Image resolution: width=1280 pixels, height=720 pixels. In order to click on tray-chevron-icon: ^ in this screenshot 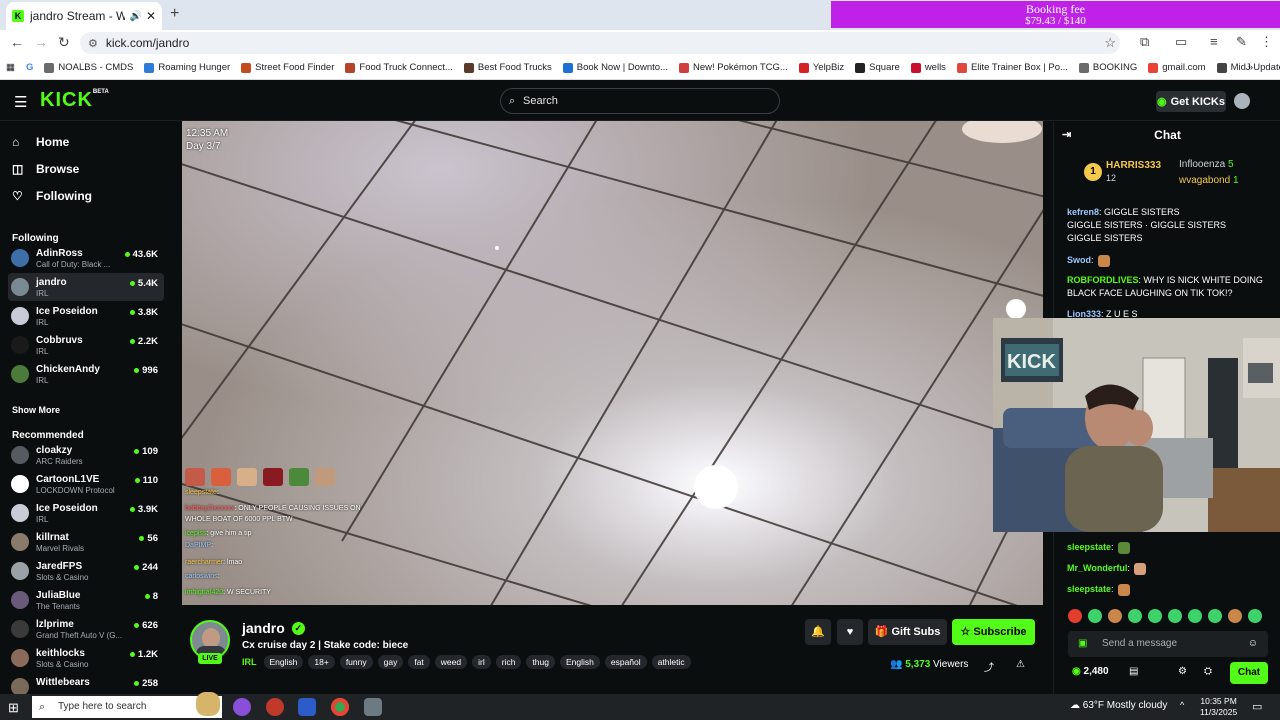, I will do `click(1182, 705)`.